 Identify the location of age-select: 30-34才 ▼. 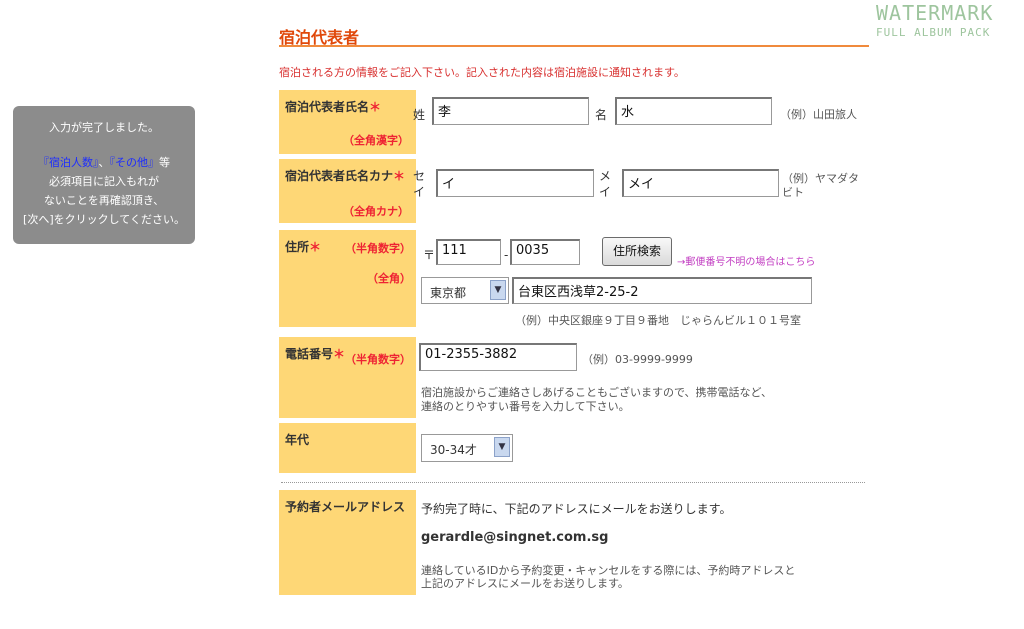
(467, 448).